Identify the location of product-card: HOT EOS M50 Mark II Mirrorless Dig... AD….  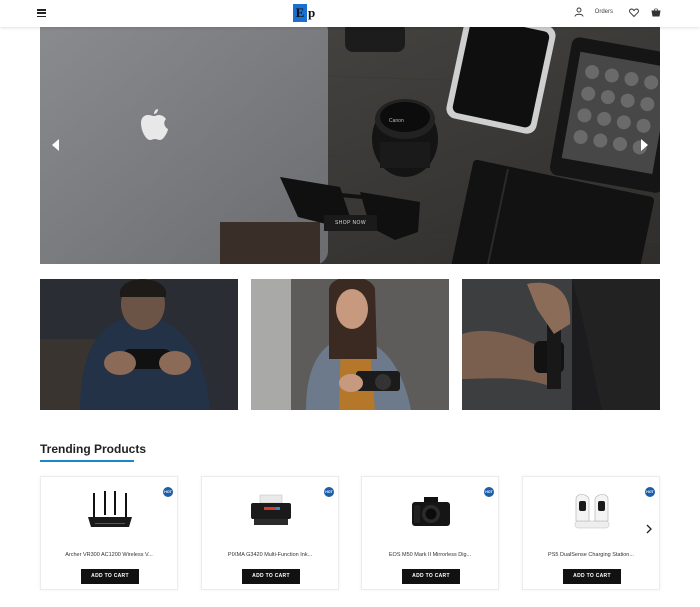
(430, 533).